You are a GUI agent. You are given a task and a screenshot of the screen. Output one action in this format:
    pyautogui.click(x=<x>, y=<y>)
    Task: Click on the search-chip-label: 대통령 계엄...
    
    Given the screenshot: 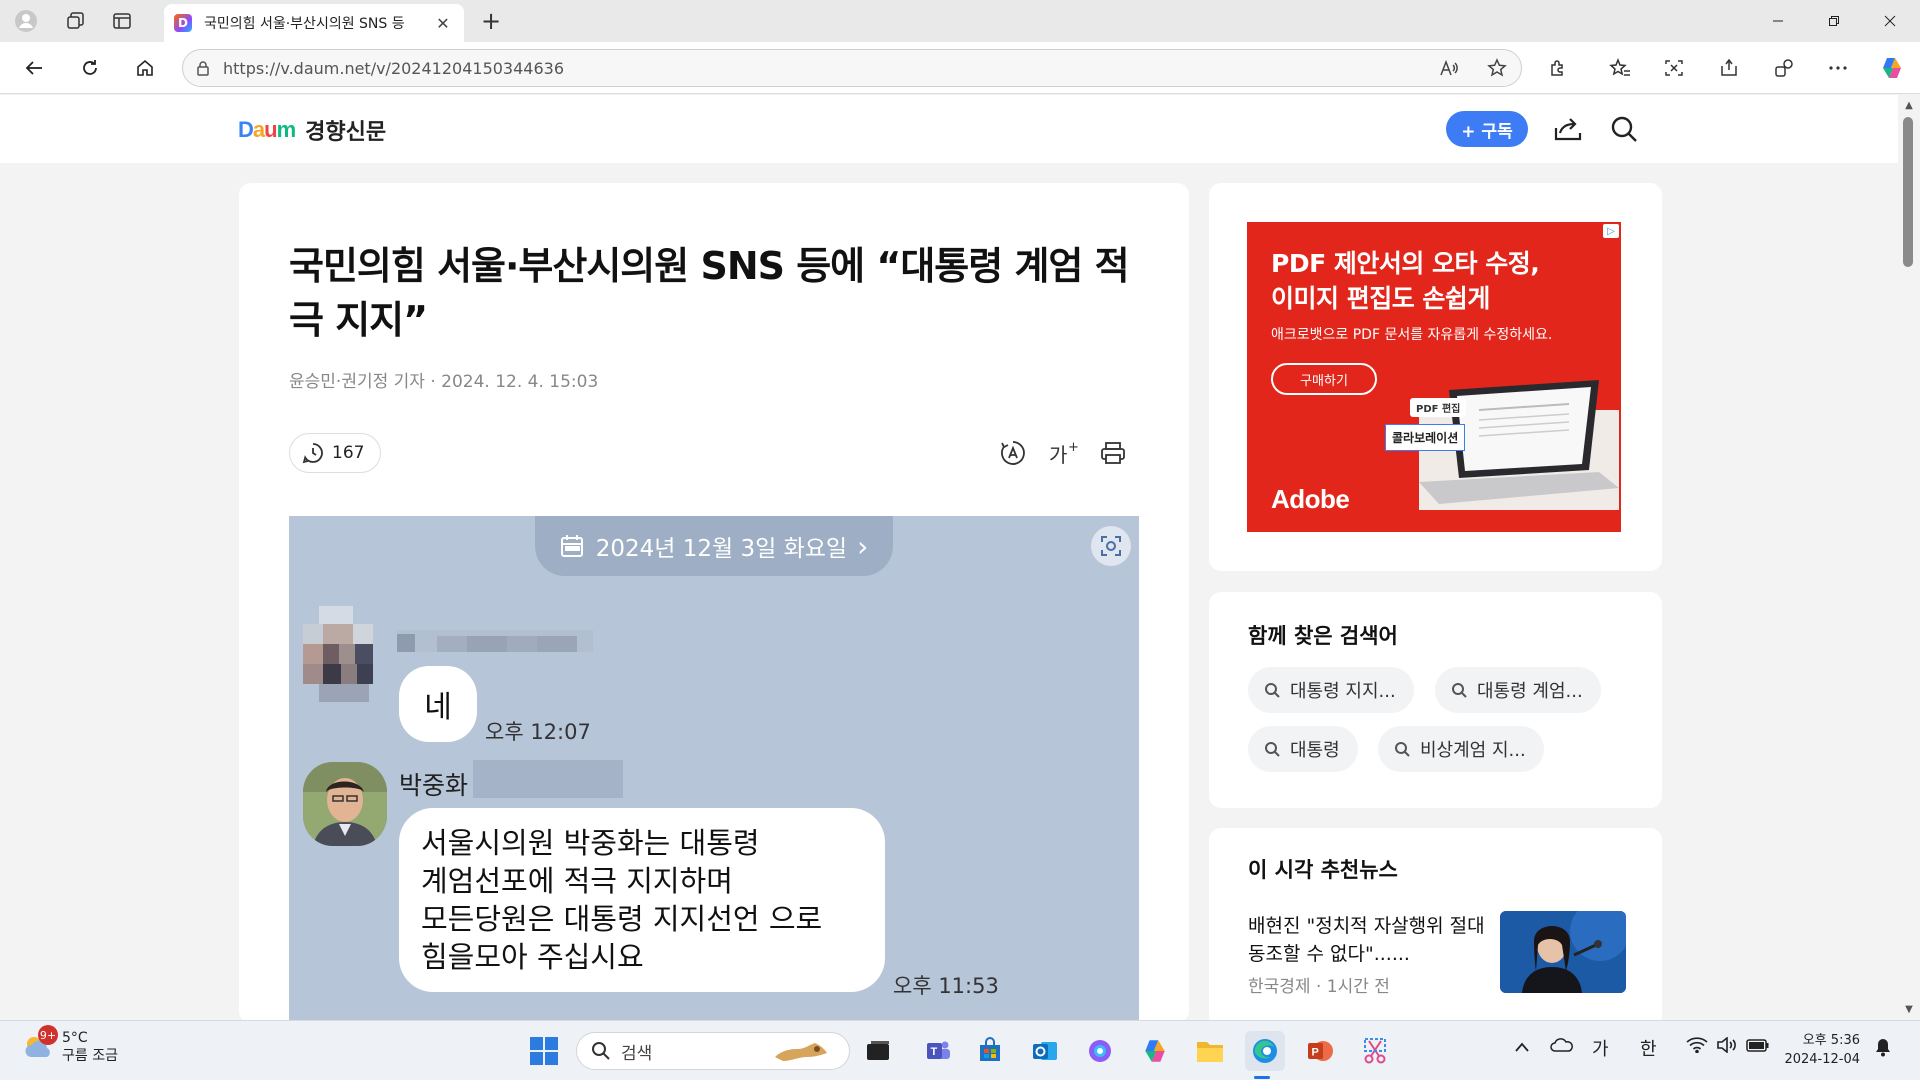 What is the action you would take?
    pyautogui.click(x=1530, y=691)
    